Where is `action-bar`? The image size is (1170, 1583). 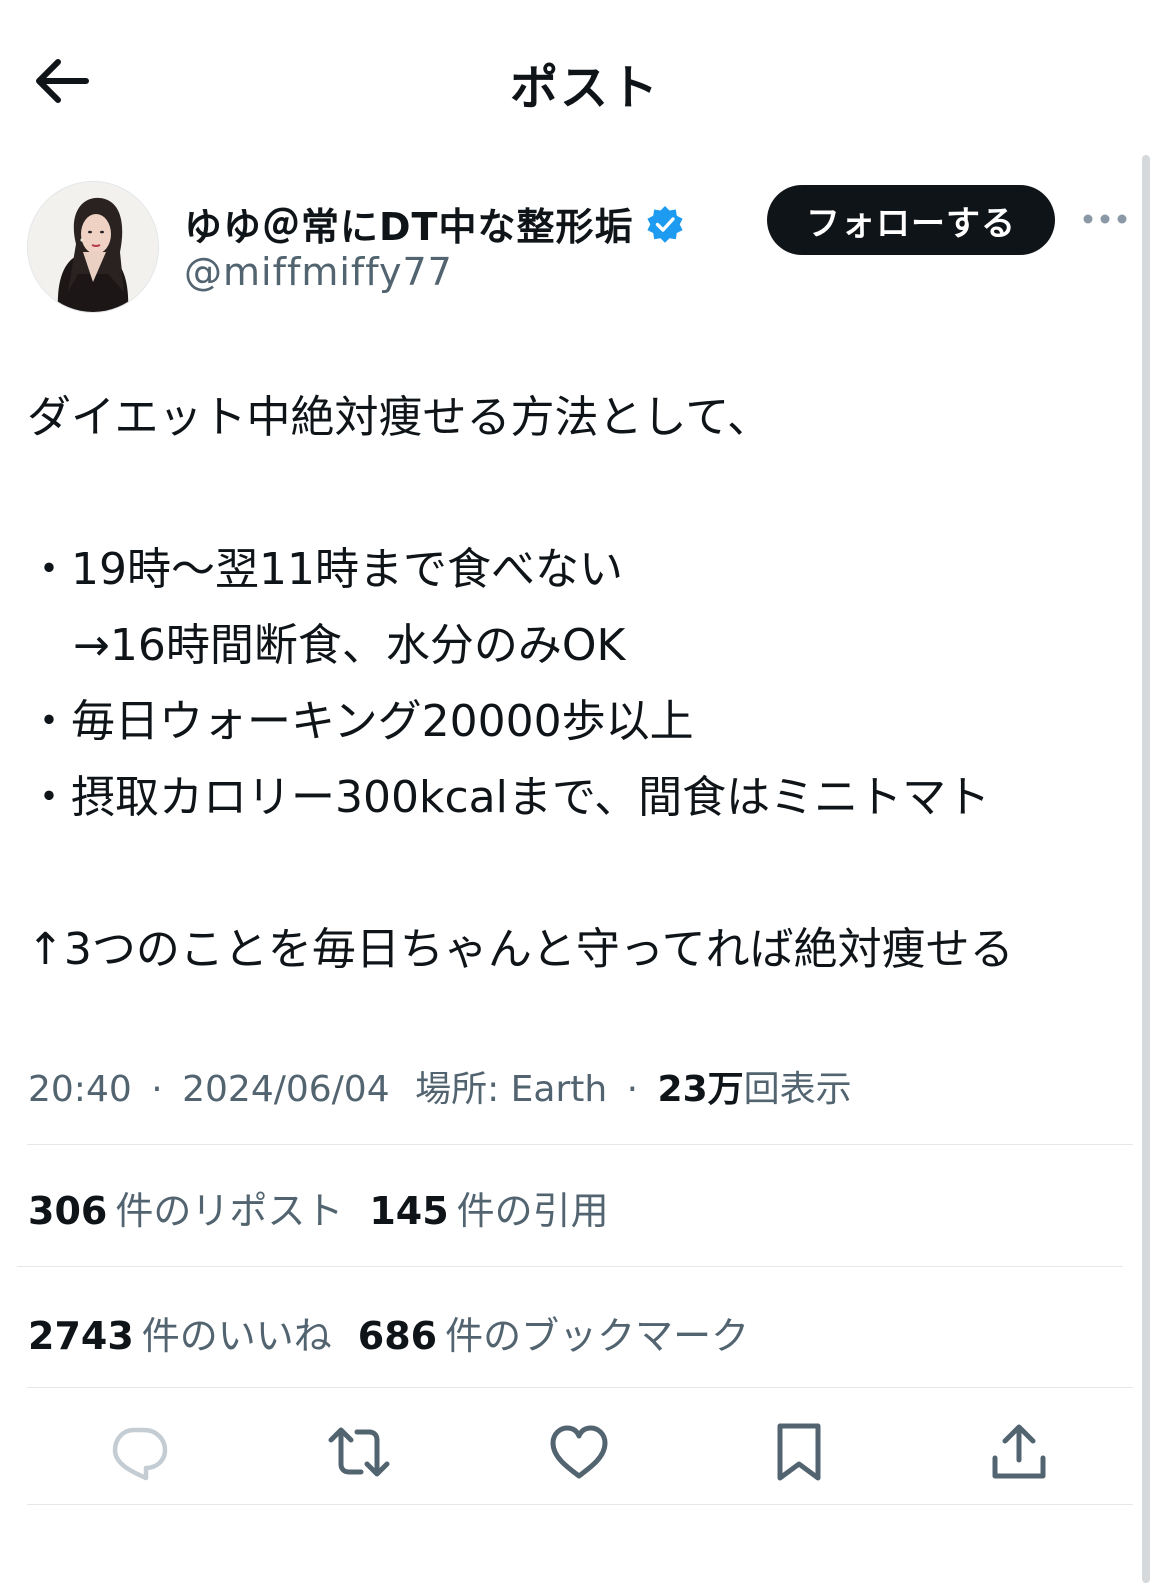 action-bar is located at coordinates (585, 1450).